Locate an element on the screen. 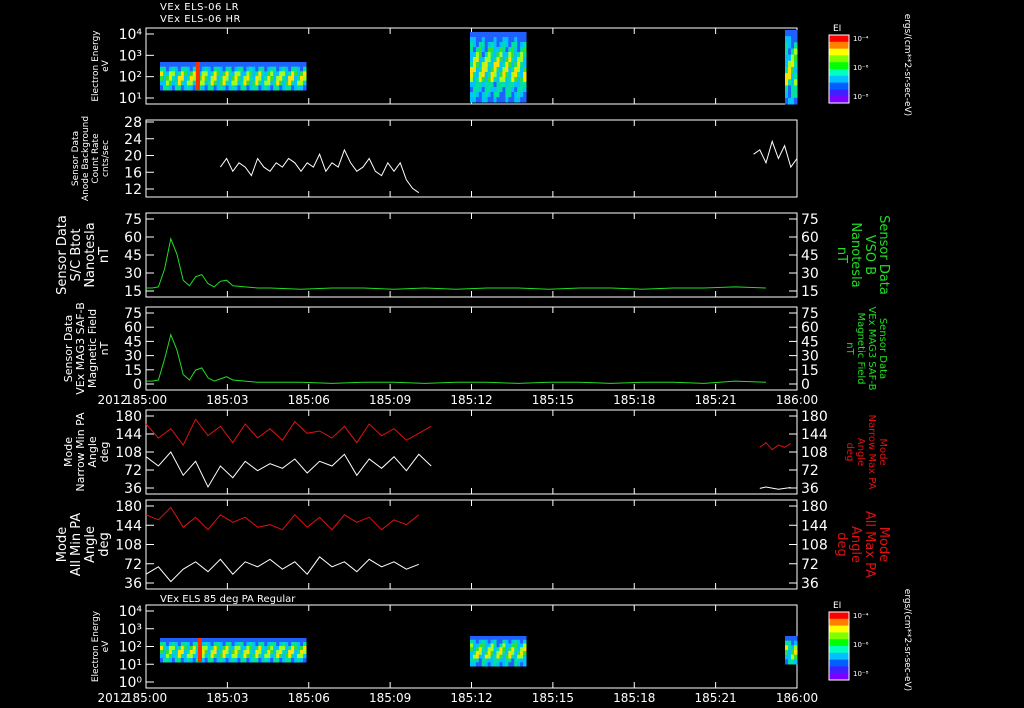  ytick-right-label-btot: 30 is located at coordinates (810, 274).